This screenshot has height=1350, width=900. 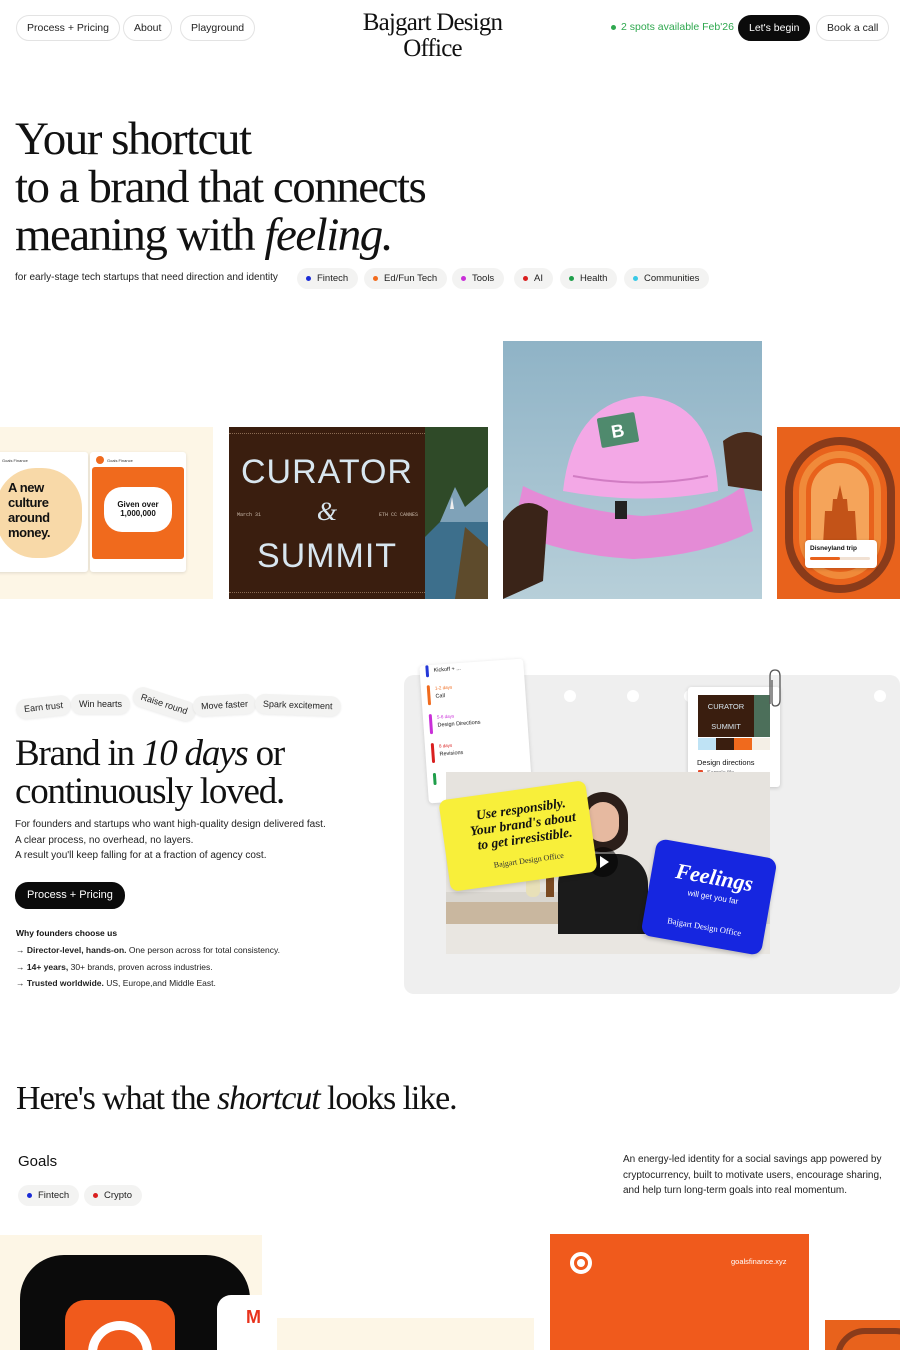 I want to click on app-icon-letter: M, so click(x=253, y=1317).